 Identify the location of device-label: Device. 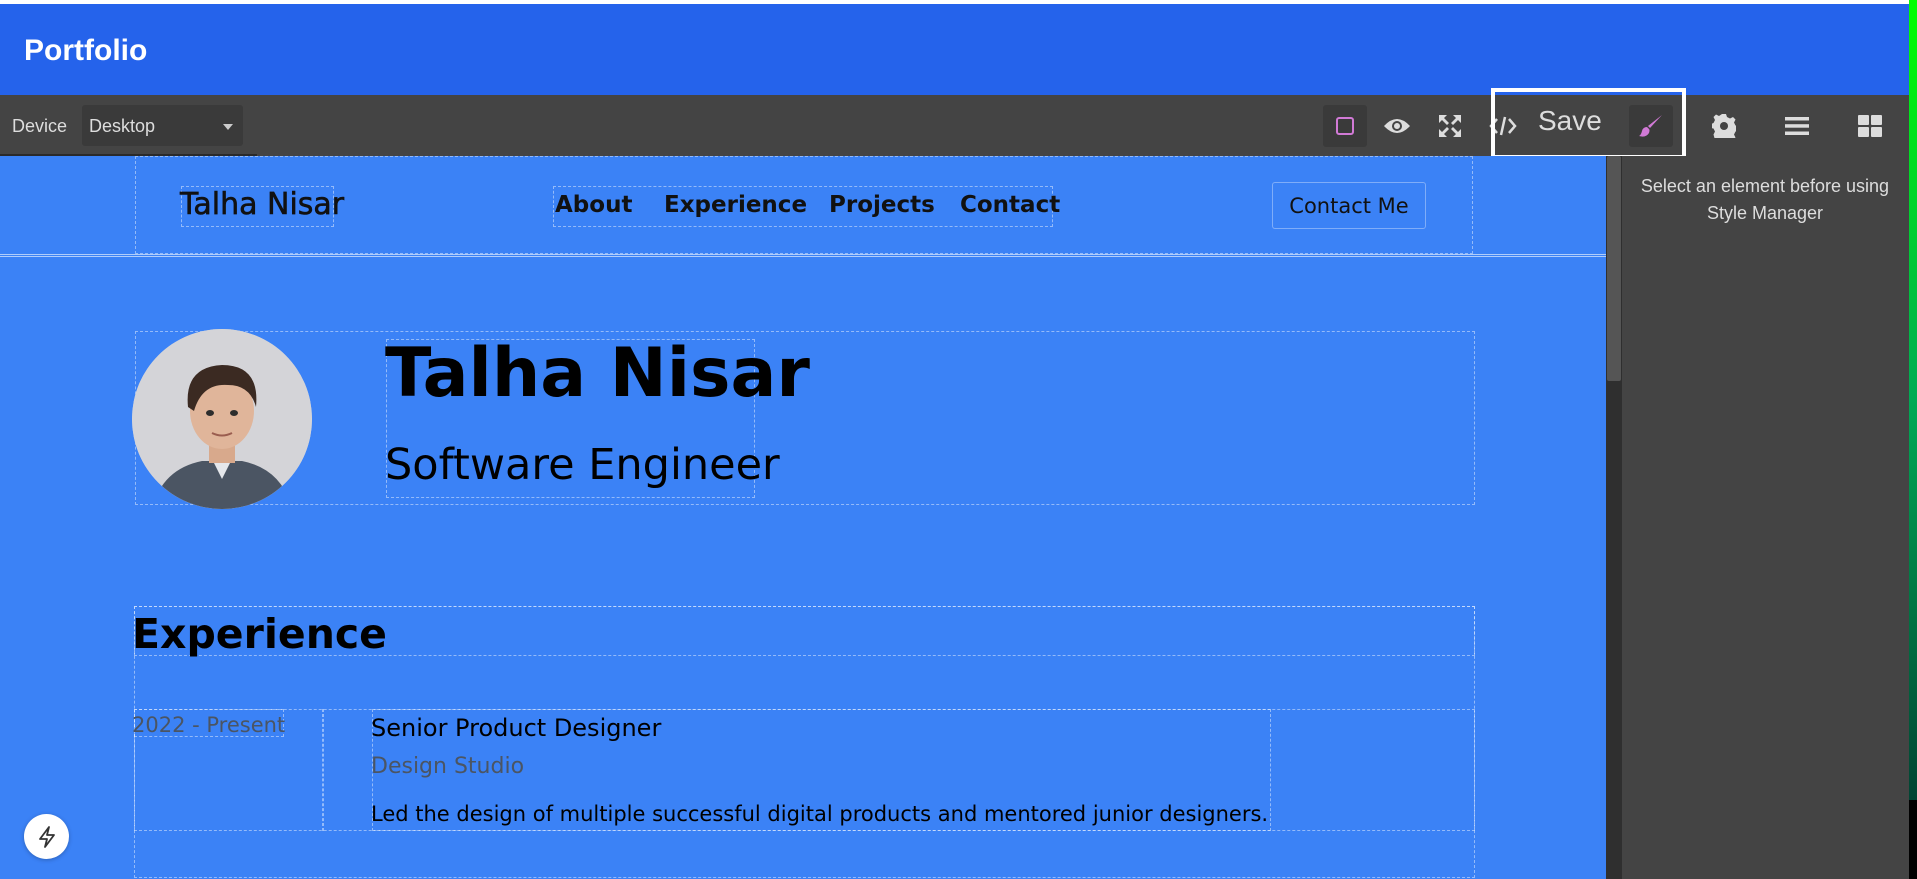
(40, 126).